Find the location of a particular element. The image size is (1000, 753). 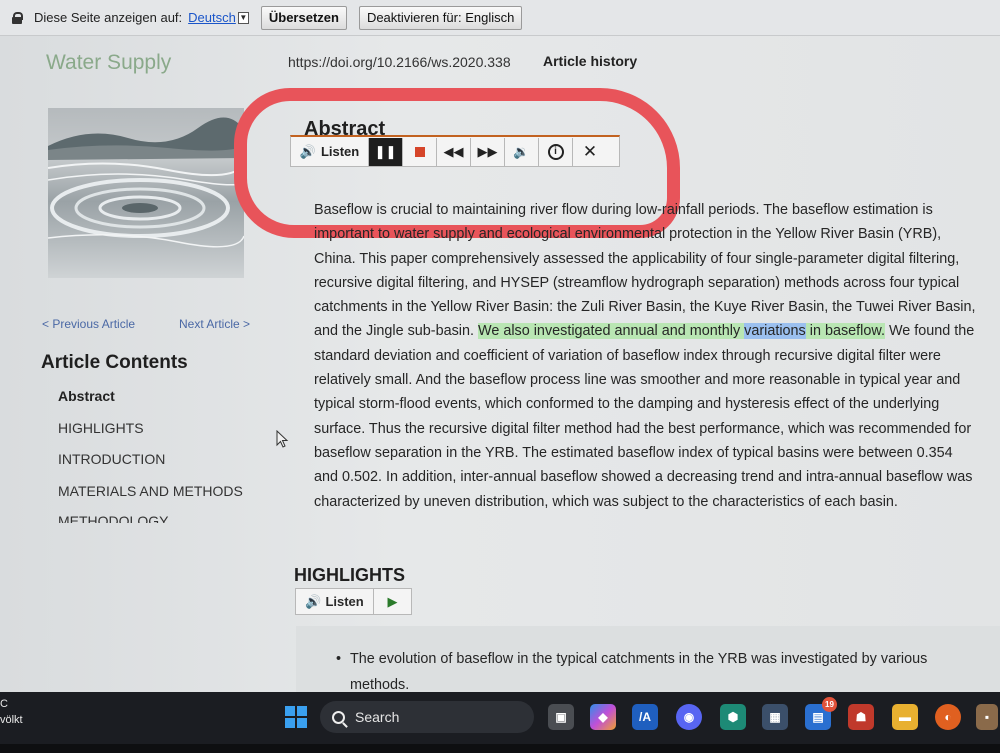

app-icon-brown: ▪ is located at coordinates (987, 717).